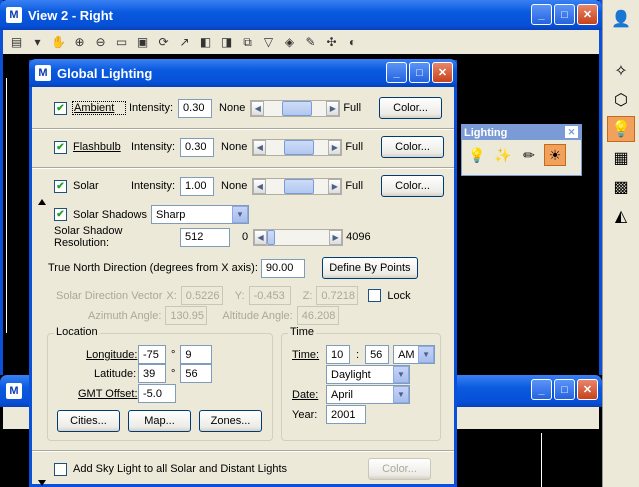  Describe the element at coordinates (60, 147) in the screenshot. I see `flashbulb-checkbox: ✔` at that location.